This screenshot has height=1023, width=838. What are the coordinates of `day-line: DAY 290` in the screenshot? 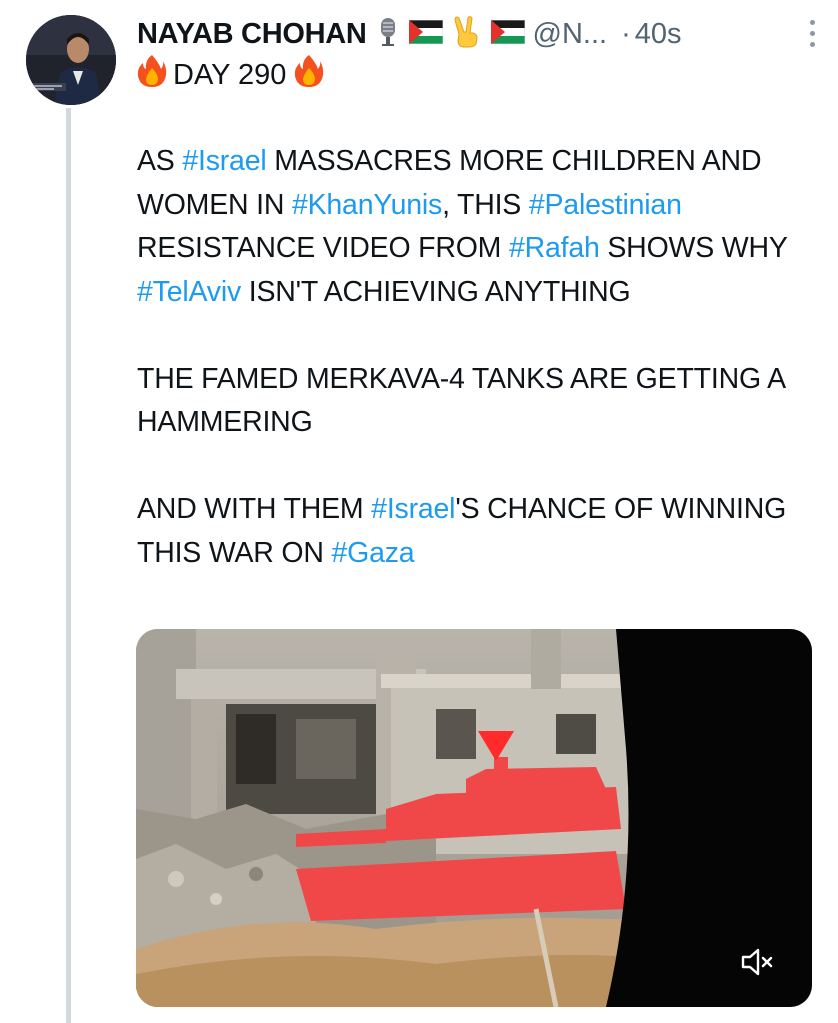 It's located at (230, 75).